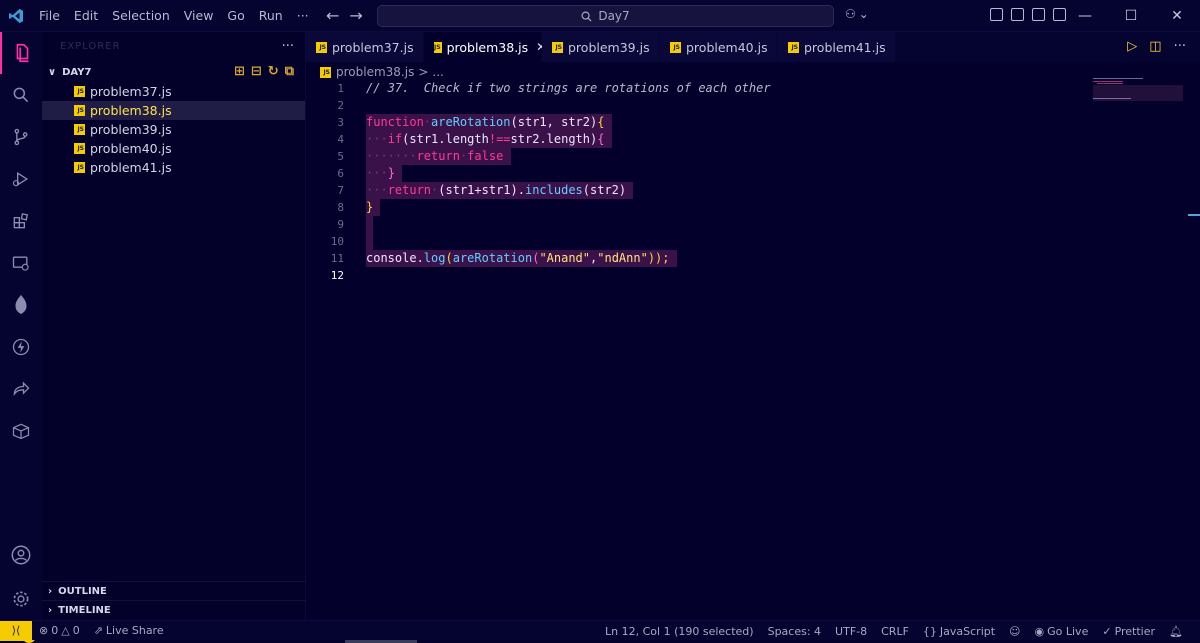 The width and height of the screenshot is (1200, 643). Describe the element at coordinates (863, 14) in the screenshot. I see `chevron-down-icon: ⌄` at that location.